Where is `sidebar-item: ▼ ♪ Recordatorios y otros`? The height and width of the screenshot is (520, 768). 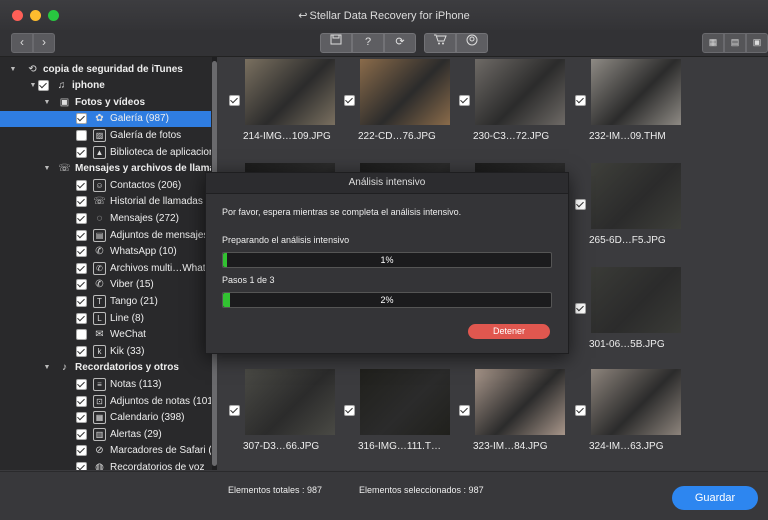 sidebar-item: ▼ ♪ Recordatorios y otros is located at coordinates (105, 368).